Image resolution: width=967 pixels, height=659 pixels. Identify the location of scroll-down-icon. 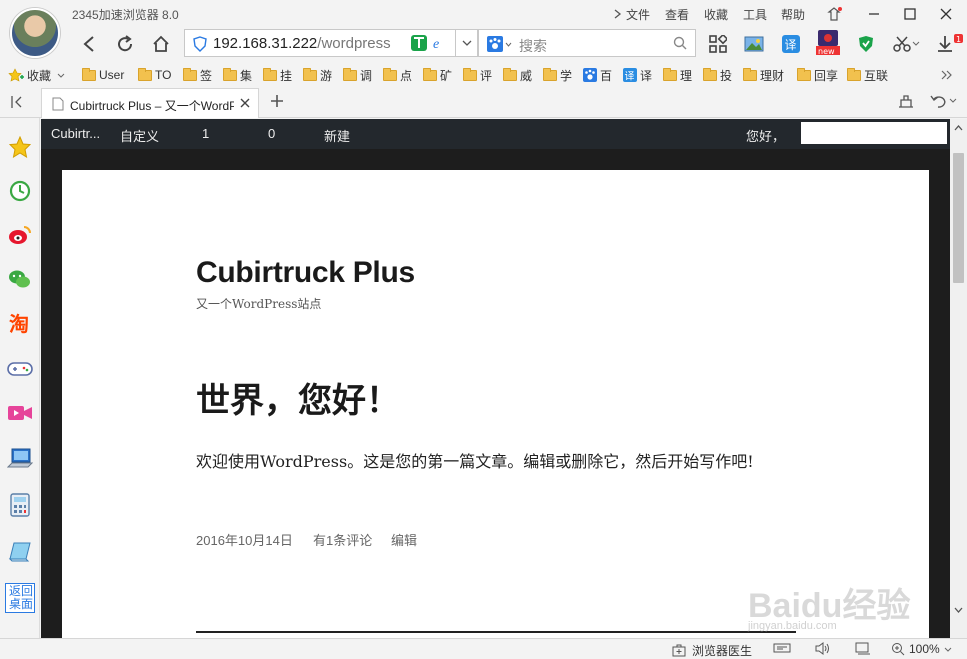
(958, 610).